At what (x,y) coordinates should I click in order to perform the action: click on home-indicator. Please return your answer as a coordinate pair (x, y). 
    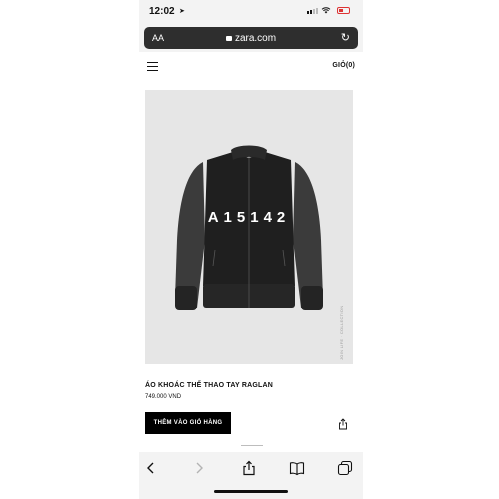
    Looking at the image, I should click on (251, 491).